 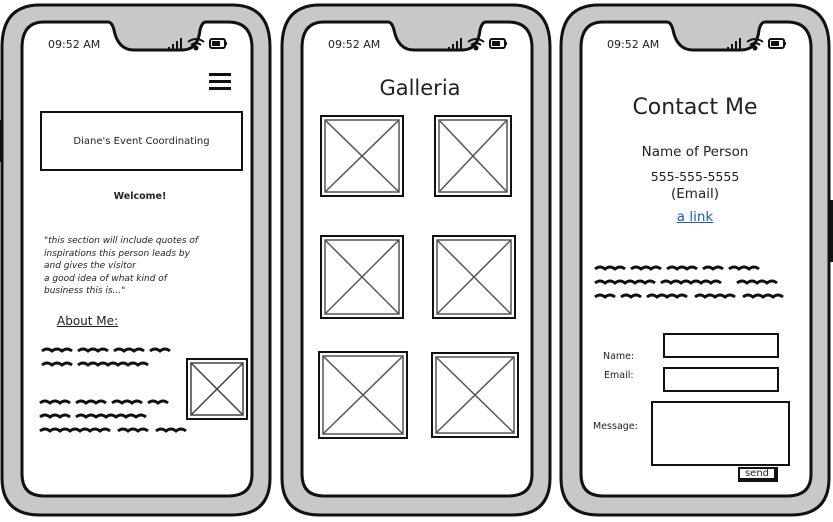 I want to click on email-label: Email:, so click(x=619, y=375).